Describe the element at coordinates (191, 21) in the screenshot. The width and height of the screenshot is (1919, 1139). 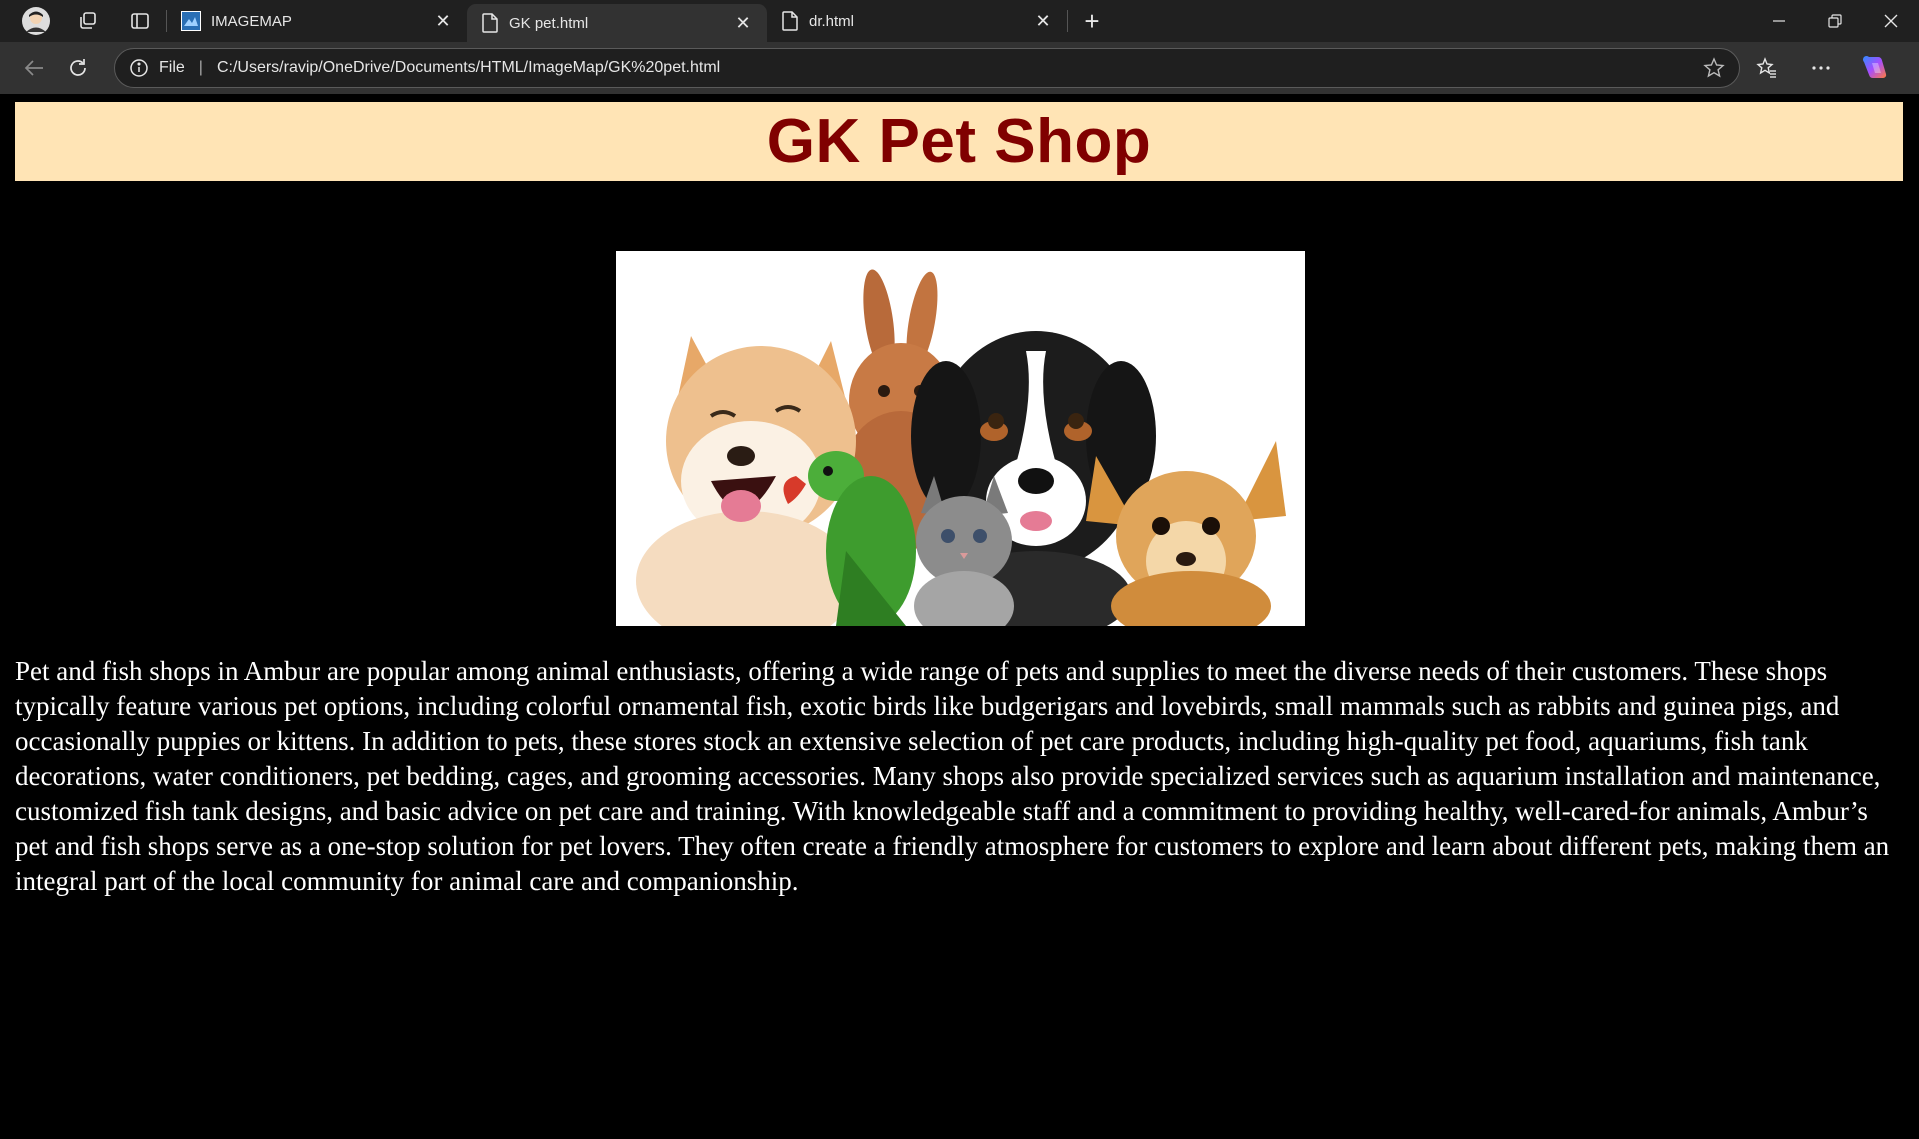
I see `imagemap-favicon-icon` at that location.